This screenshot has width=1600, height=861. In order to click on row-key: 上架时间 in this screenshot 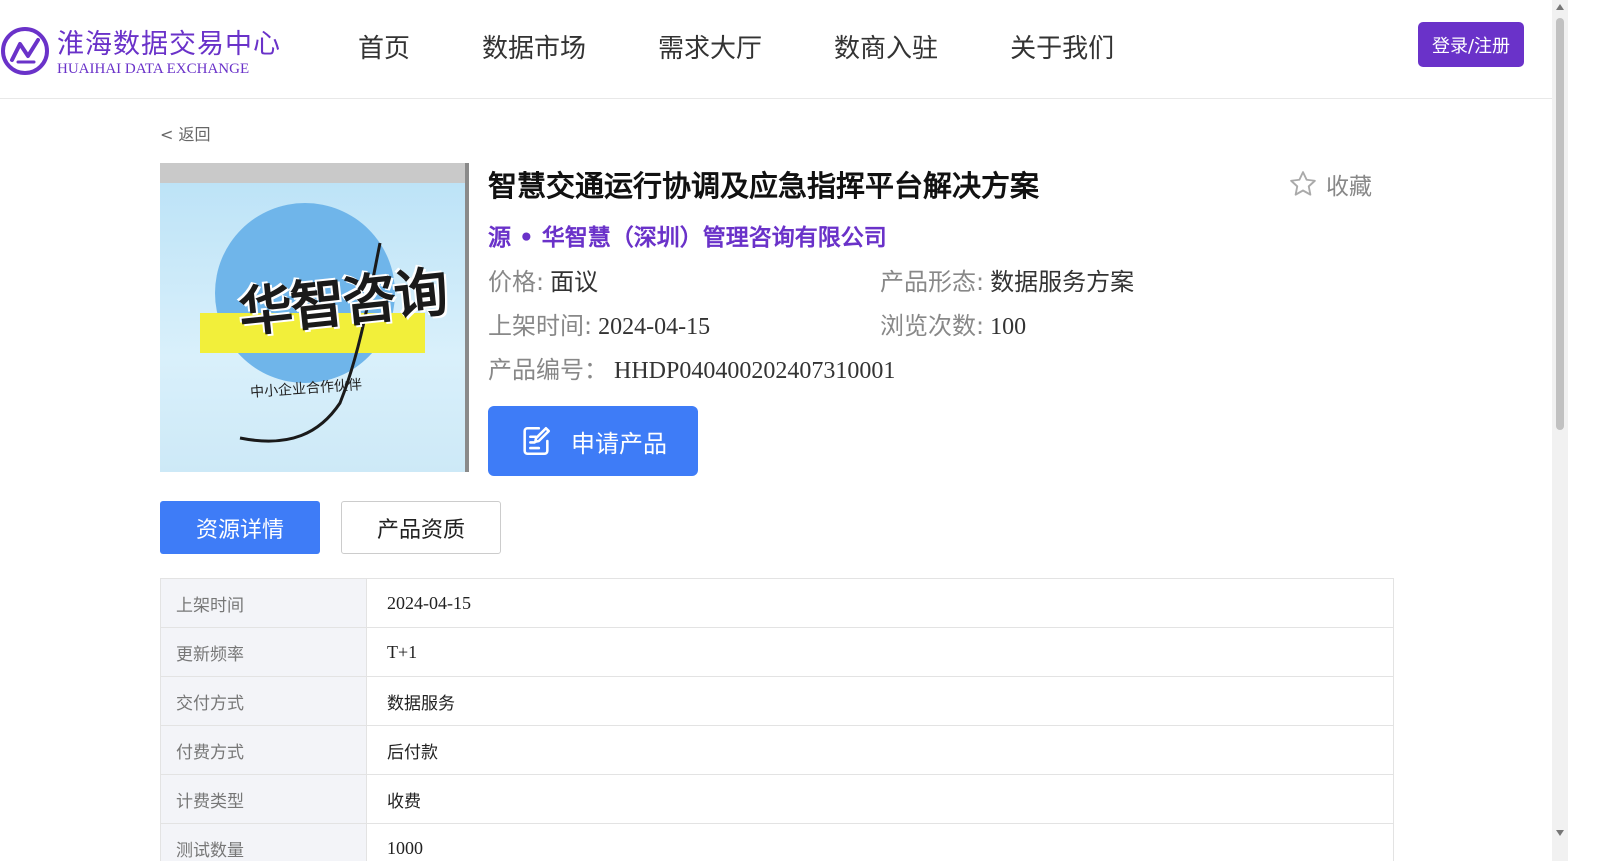, I will do `click(264, 603)`.